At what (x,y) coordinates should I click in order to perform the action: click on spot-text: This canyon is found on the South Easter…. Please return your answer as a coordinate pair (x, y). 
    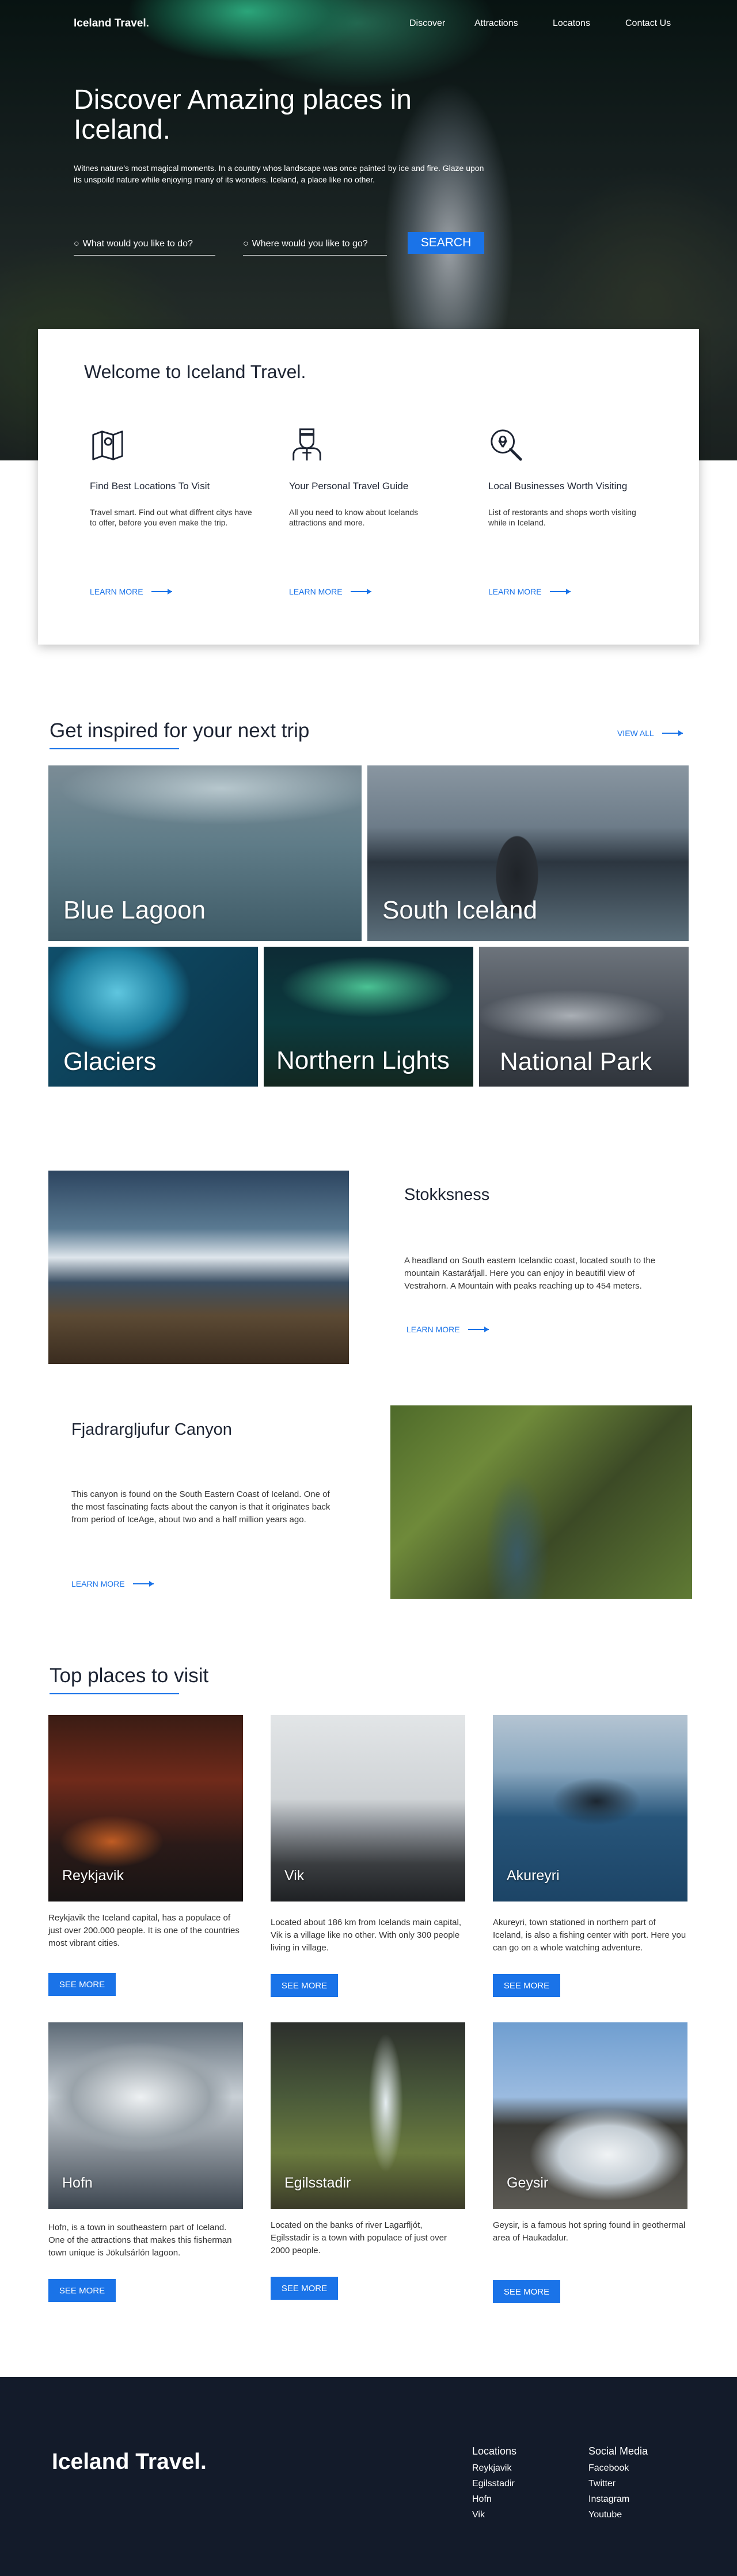
    Looking at the image, I should click on (201, 1507).